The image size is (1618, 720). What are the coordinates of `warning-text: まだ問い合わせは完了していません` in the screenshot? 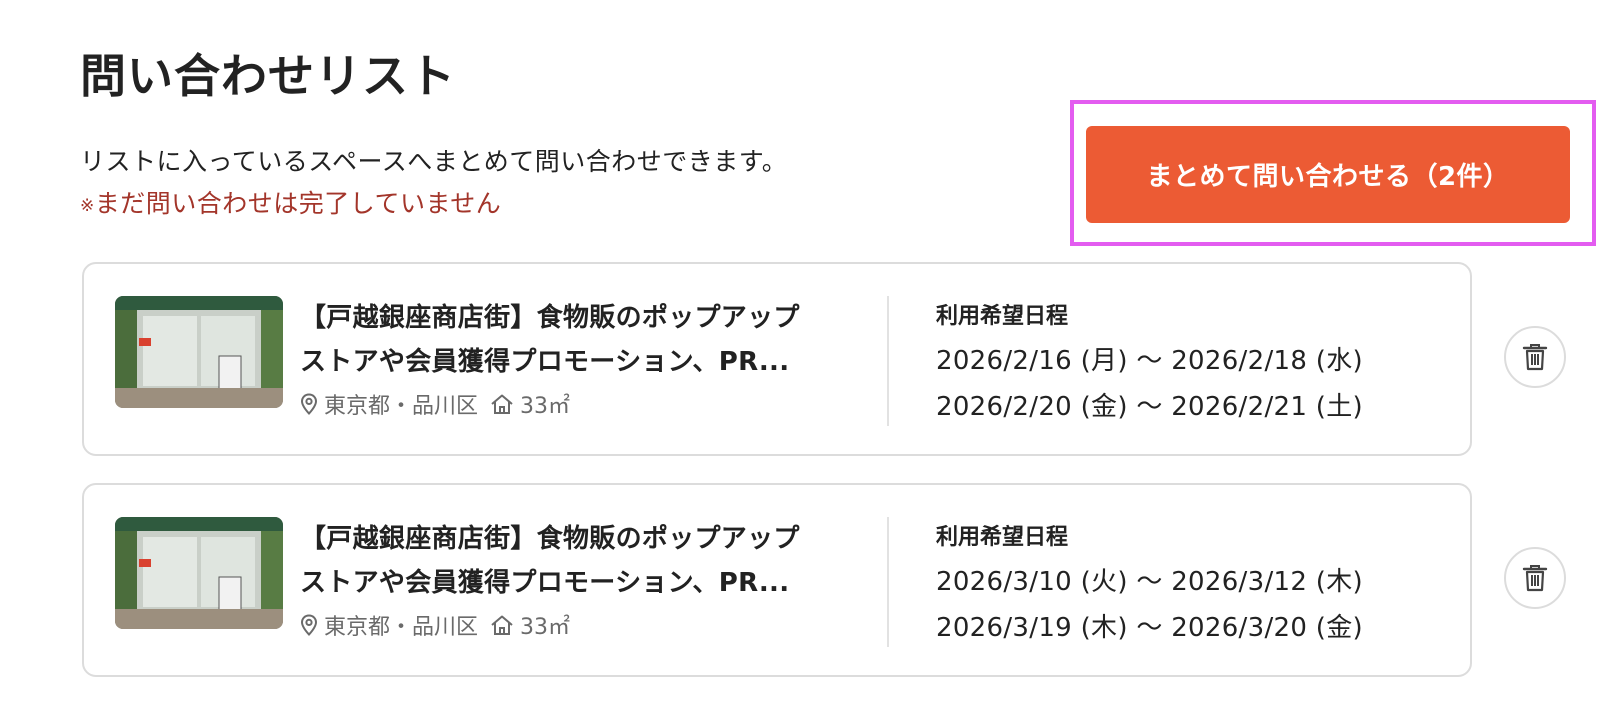 It's located at (298, 203).